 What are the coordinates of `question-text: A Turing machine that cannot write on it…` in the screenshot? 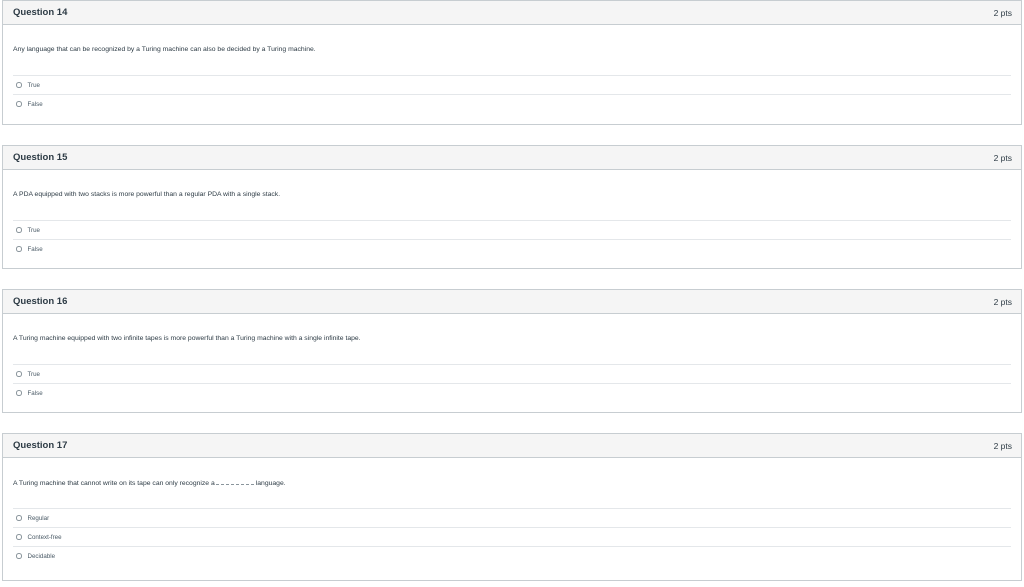 It's located at (149, 483).